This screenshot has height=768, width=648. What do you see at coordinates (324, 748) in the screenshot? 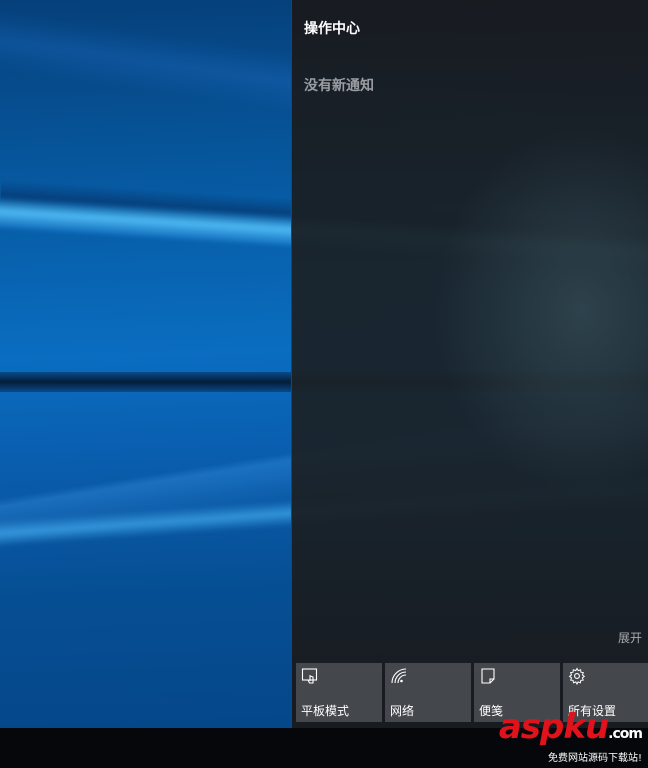
I see `taskbar` at bounding box center [324, 748].